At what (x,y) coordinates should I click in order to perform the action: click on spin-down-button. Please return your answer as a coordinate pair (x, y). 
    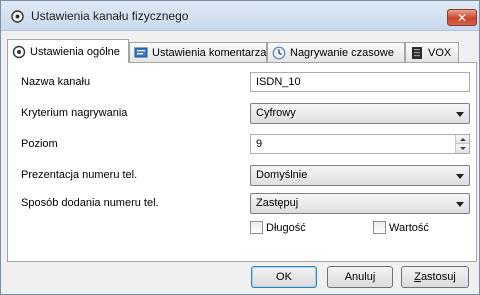
    Looking at the image, I should click on (462, 148).